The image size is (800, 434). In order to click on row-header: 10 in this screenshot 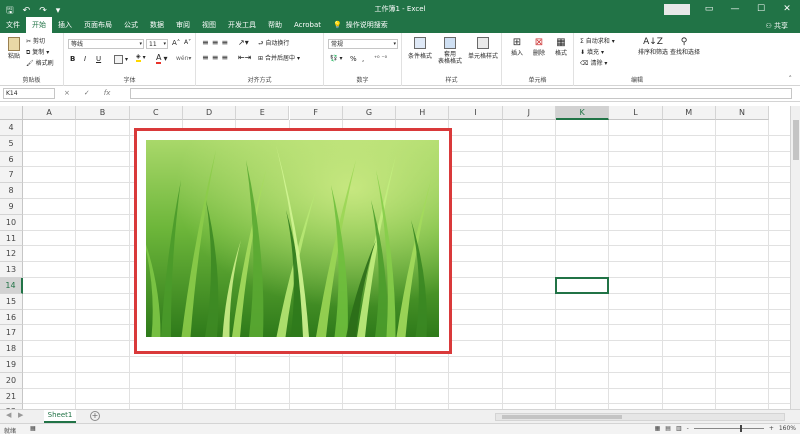, I will do `click(11, 222)`.